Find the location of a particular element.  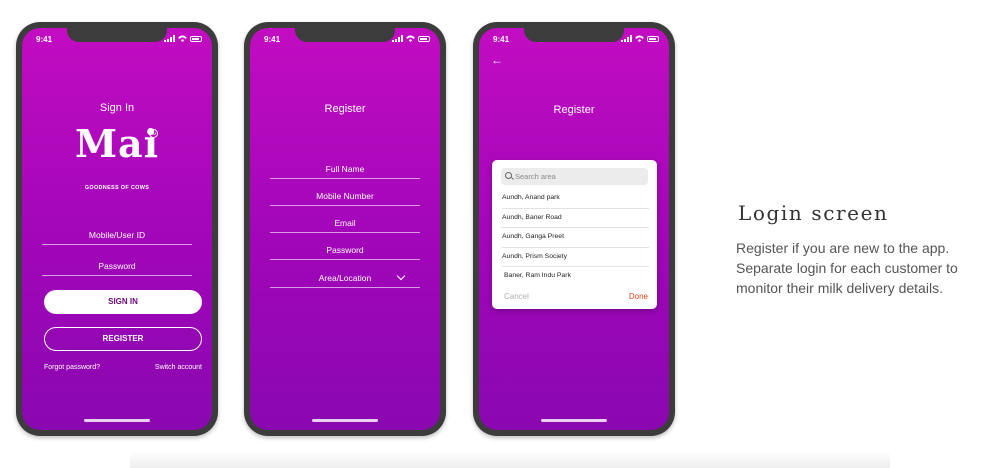

chevron-down-icon is located at coordinates (401, 276).